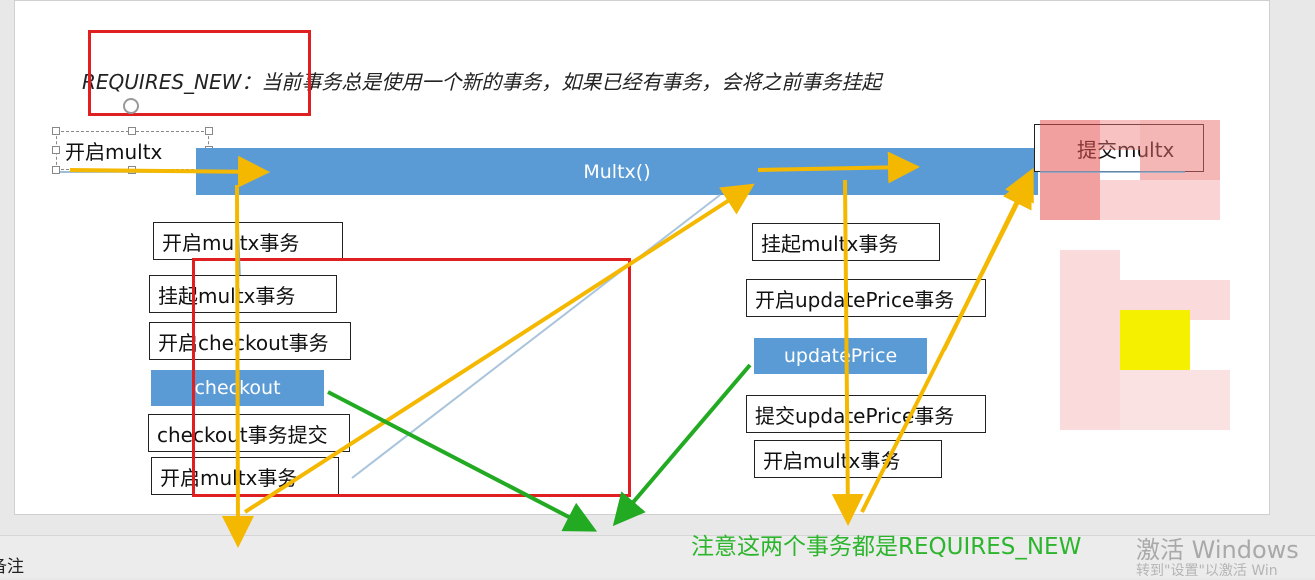 This screenshot has width=1315, height=580. I want to click on green-arrows, so click(539, 447).